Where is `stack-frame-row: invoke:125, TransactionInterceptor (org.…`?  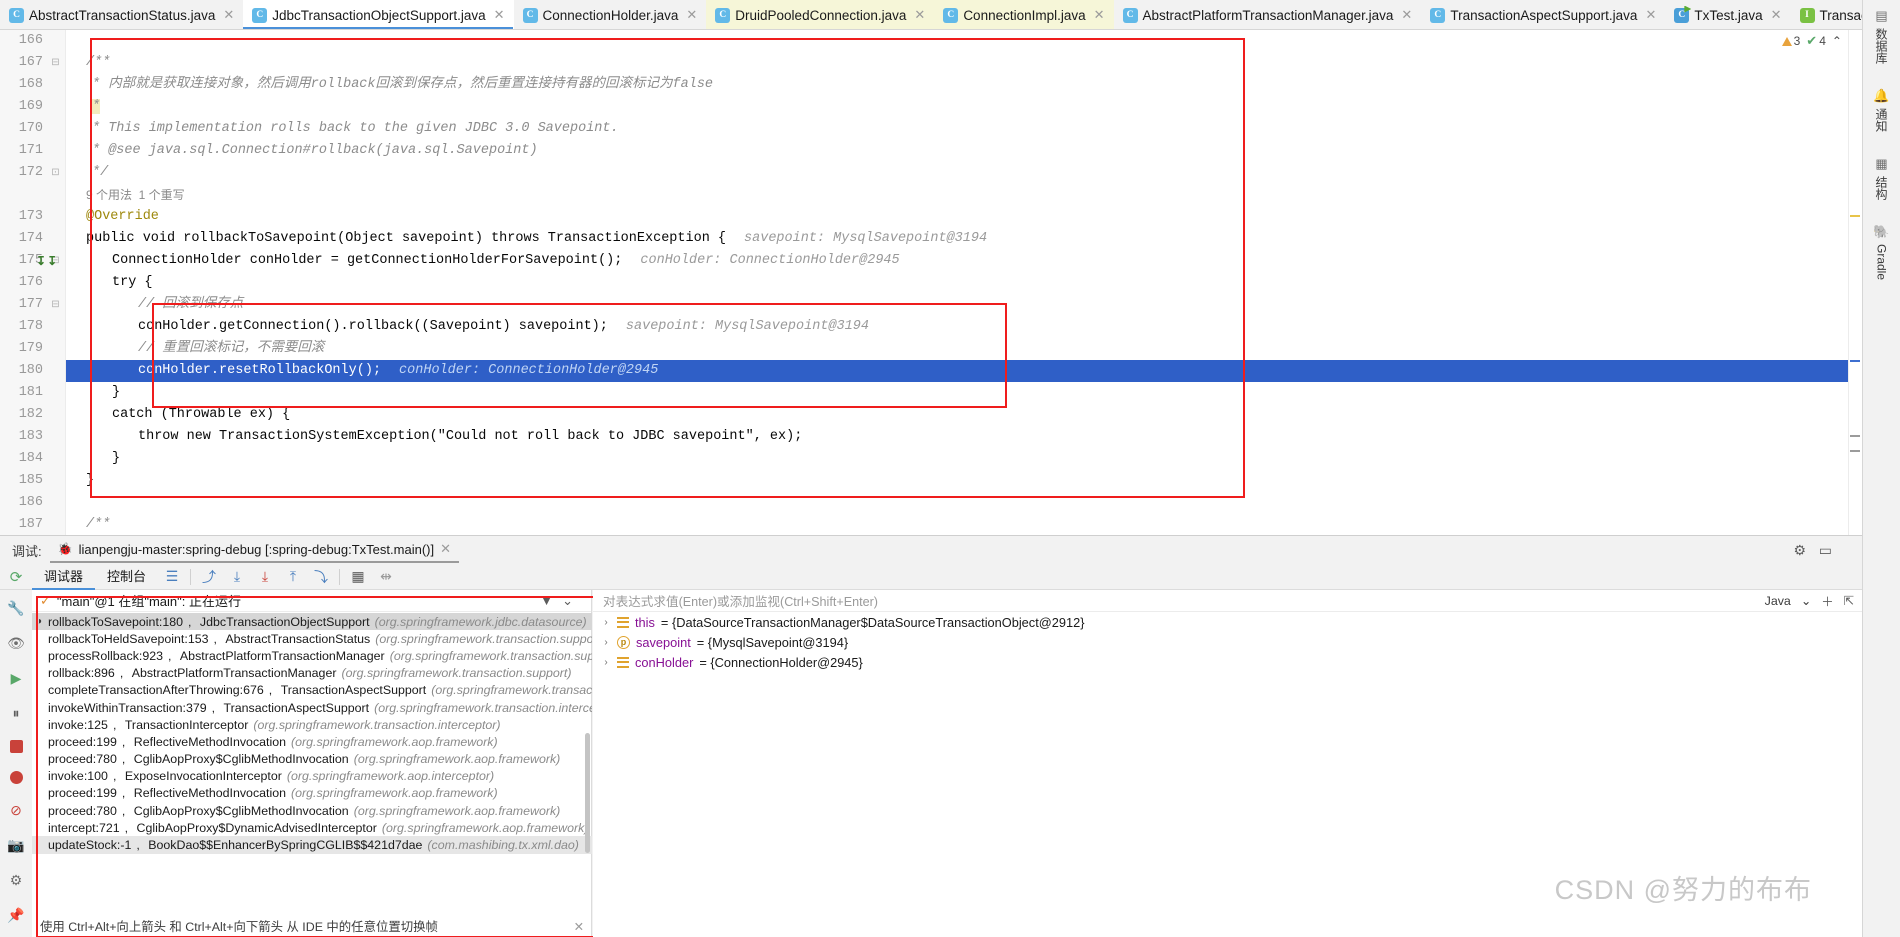
stack-frame-row: invoke:125, TransactionInterceptor (org.… is located at coordinates (312, 724).